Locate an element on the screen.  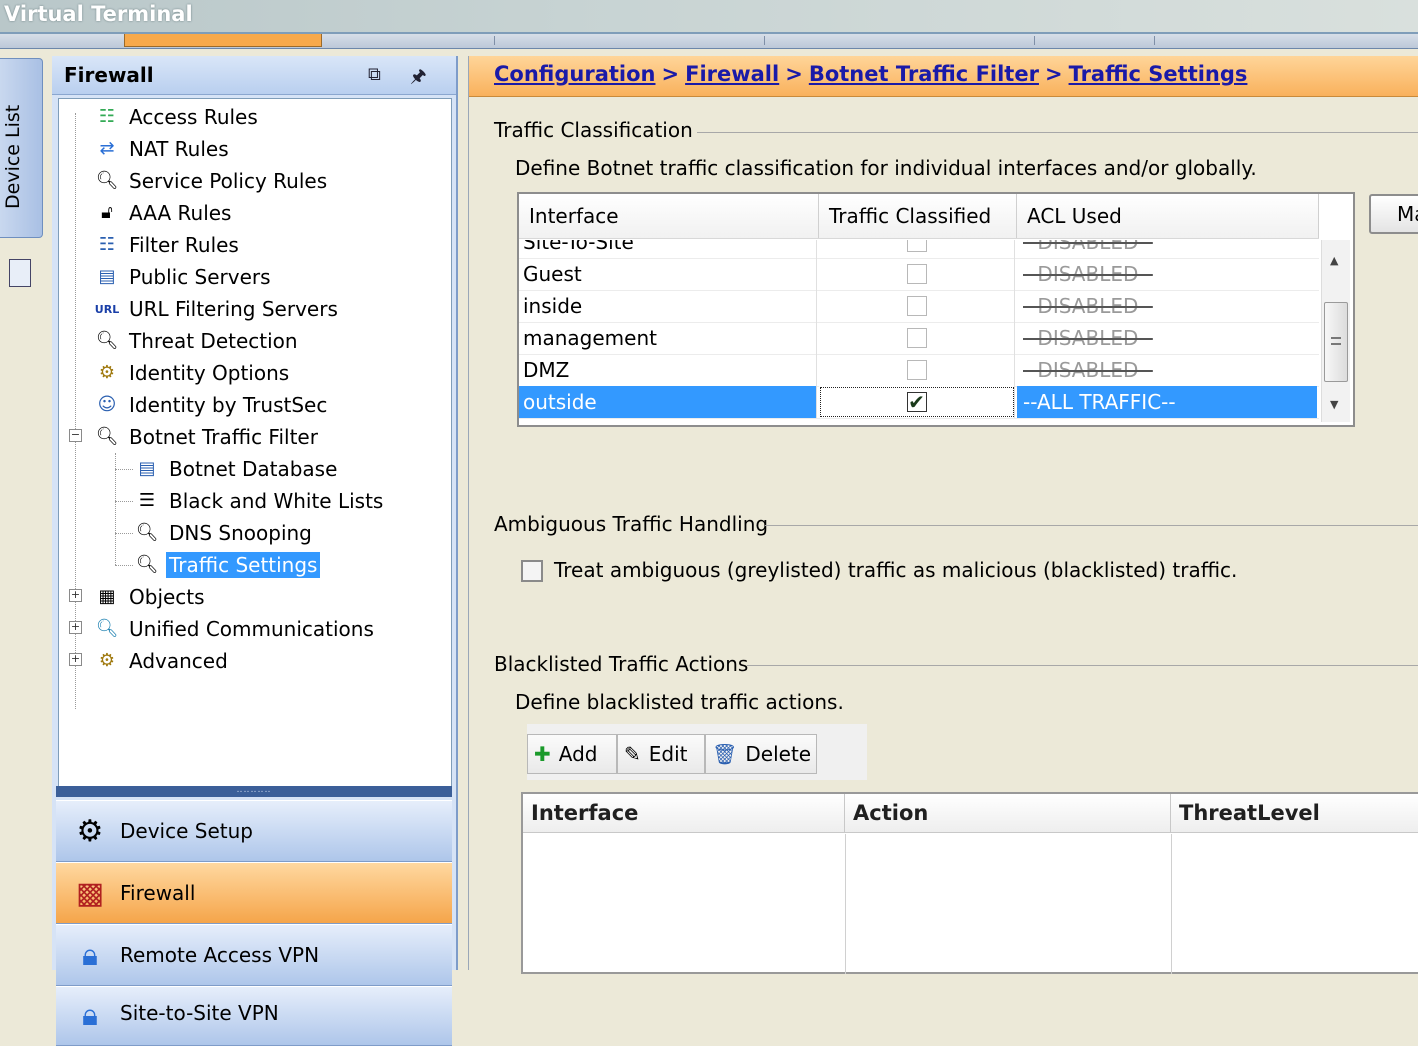
table-row: Site-To-Site --DISABLED-- is located at coordinates (919, 249).